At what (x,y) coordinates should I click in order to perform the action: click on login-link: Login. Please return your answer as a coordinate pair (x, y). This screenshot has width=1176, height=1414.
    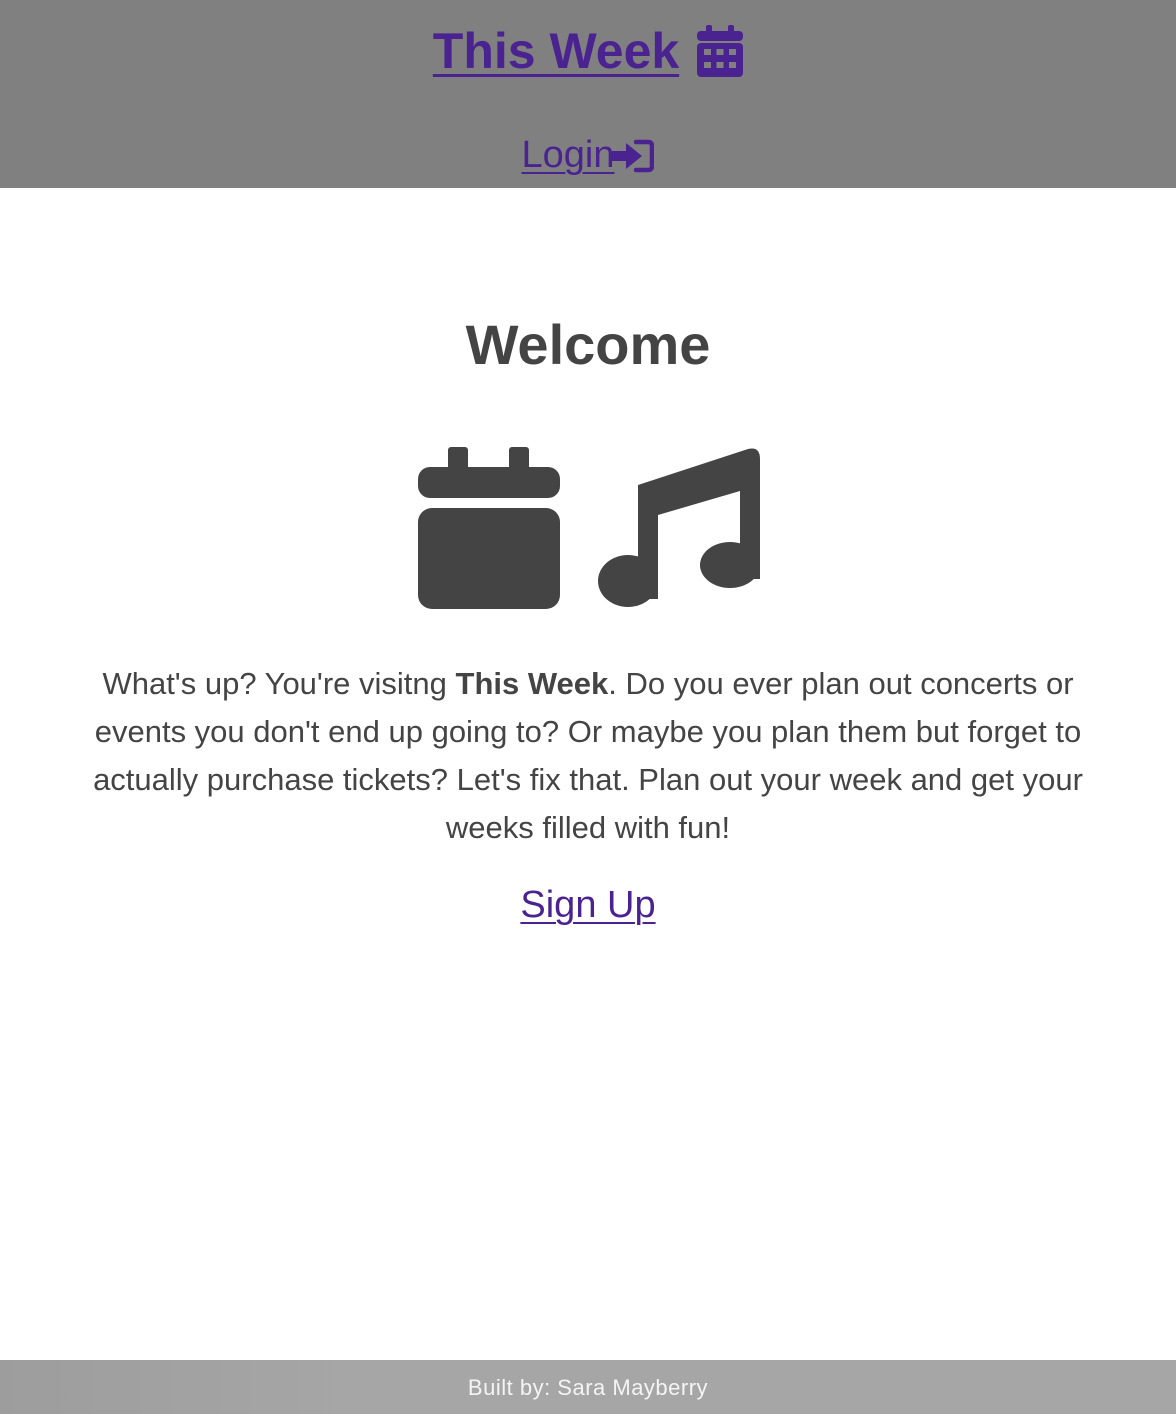
    Looking at the image, I should click on (568, 155).